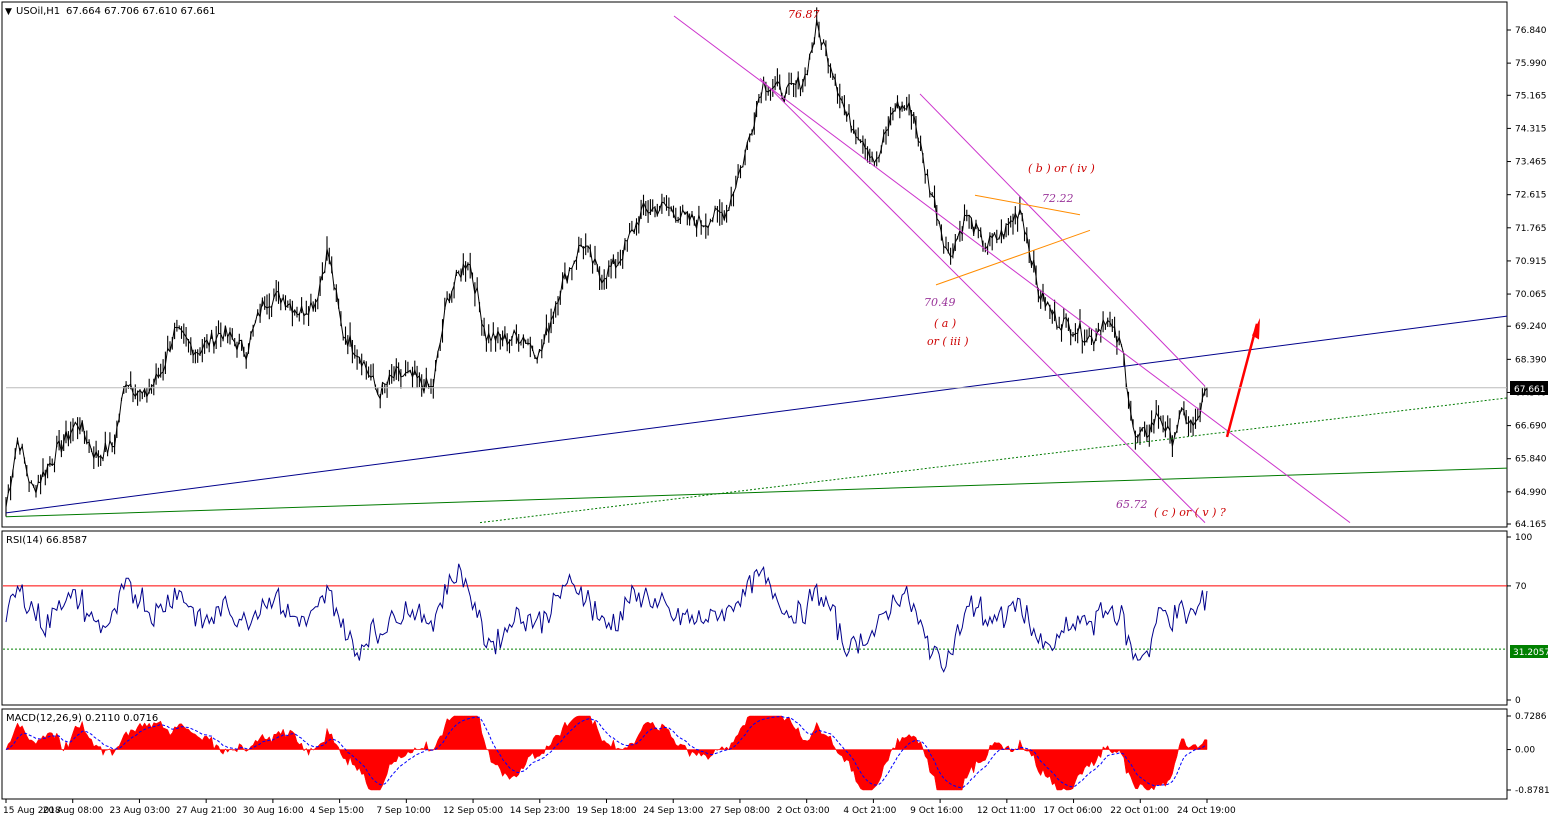 The image size is (1549, 820). Describe the element at coordinates (46, 540) in the screenshot. I see `rsi-label: RSI(14) 66.8587` at that location.